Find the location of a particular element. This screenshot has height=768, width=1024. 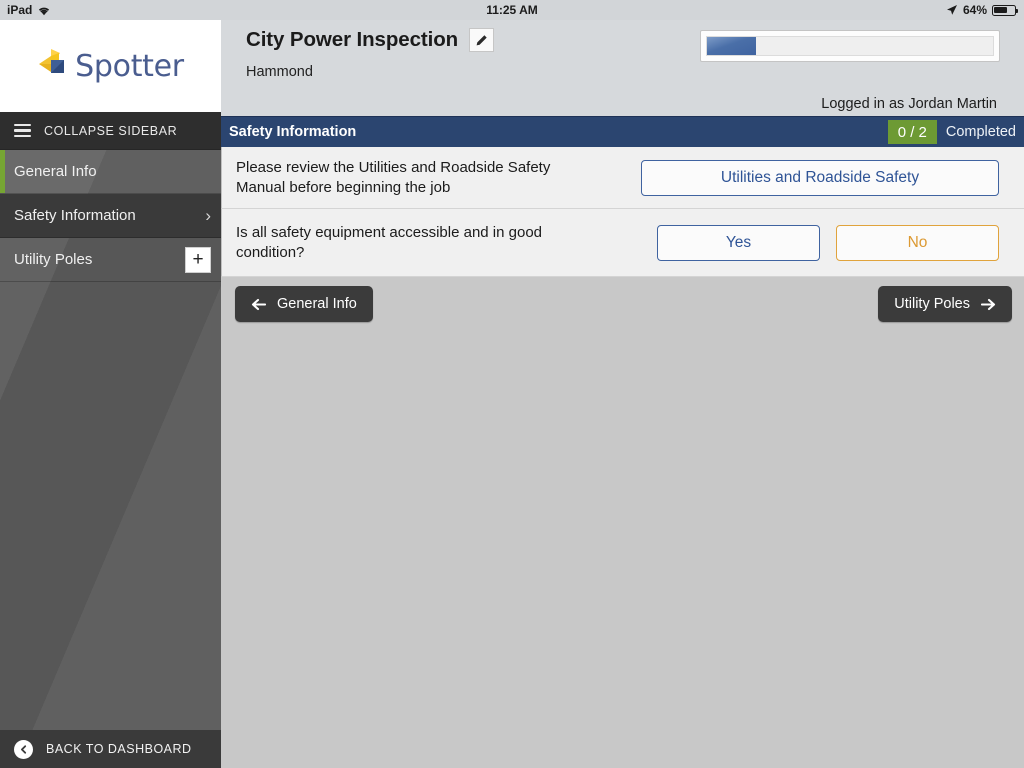

sidebar-item-label: General Info is located at coordinates (55, 171).